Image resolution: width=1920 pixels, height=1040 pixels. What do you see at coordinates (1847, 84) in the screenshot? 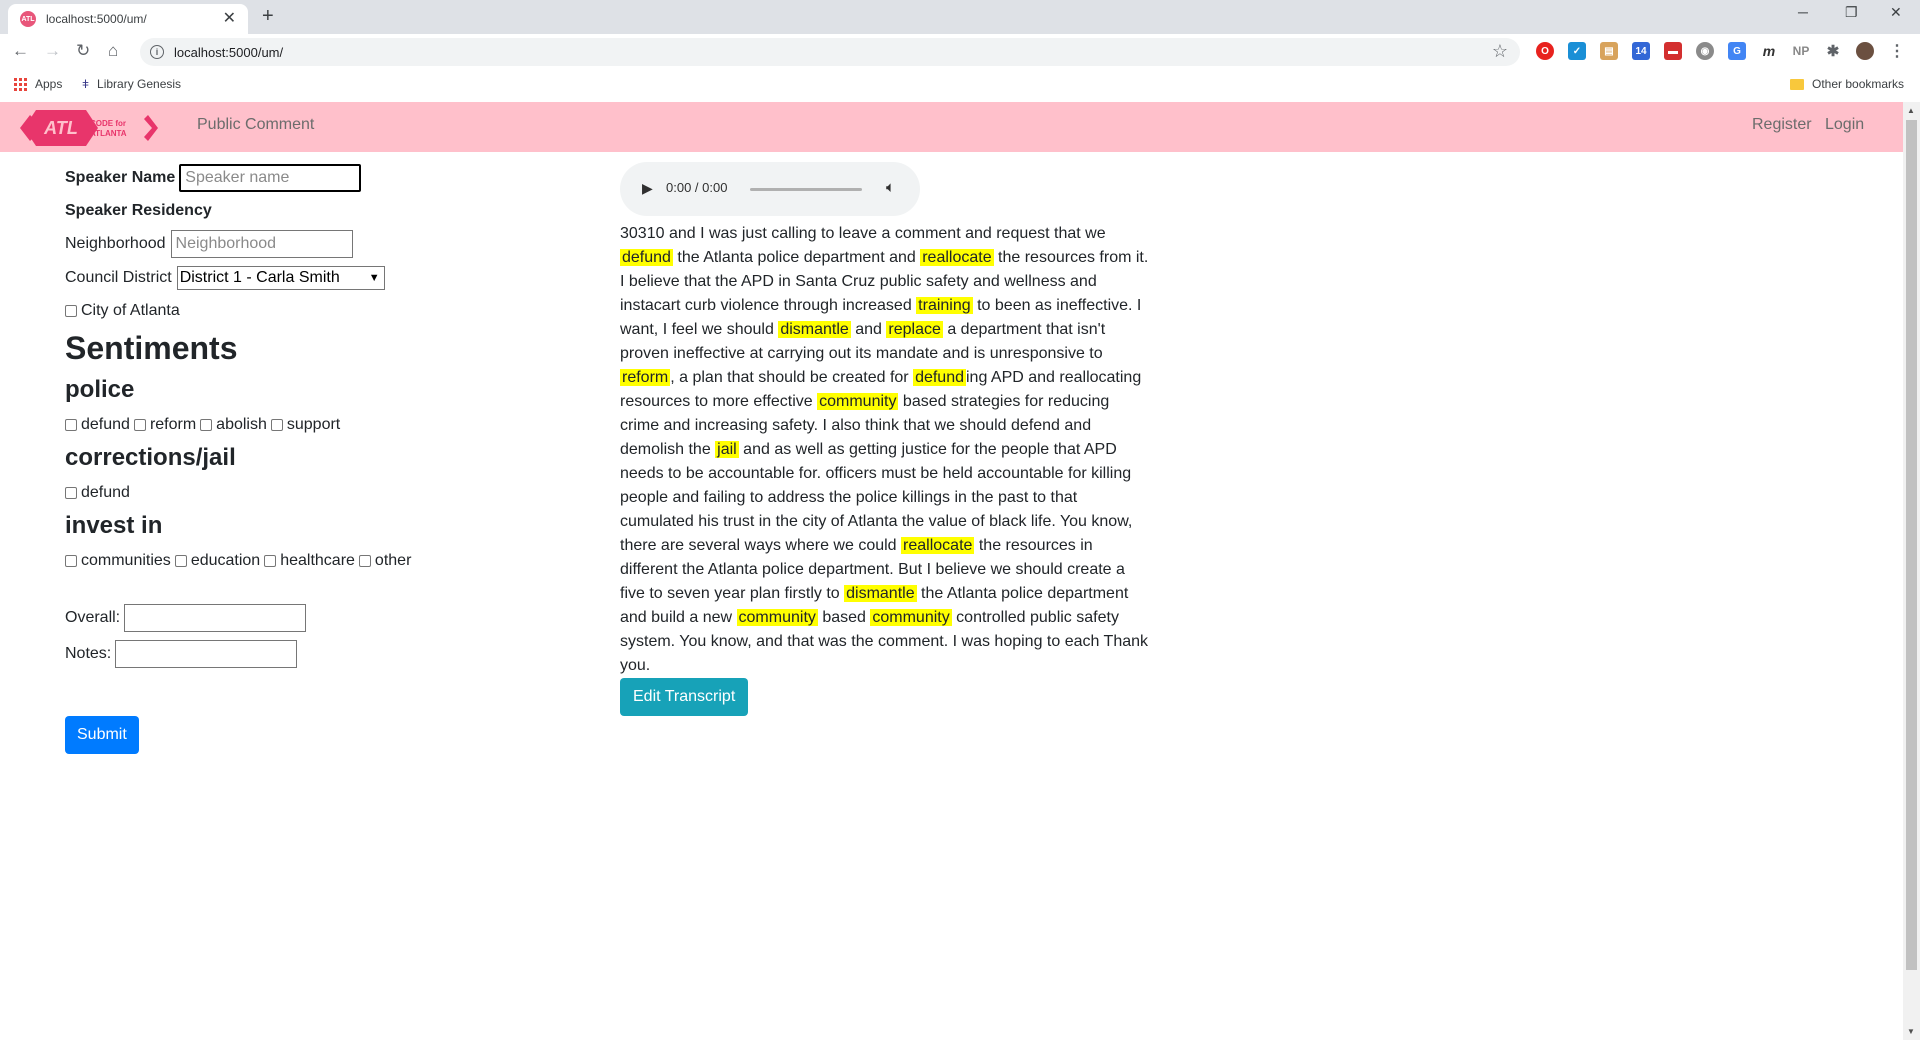
I see `bookmark-other: Other bookmarks` at bounding box center [1847, 84].